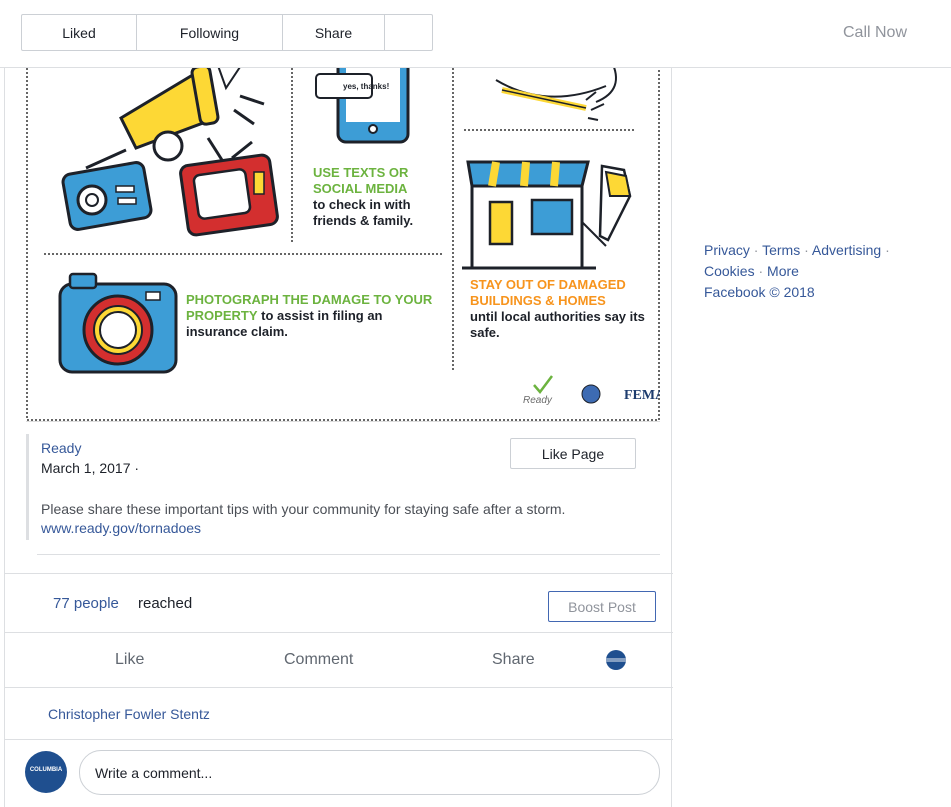 The image size is (951, 807). I want to click on downed-powerline-icon, so click(556, 90).